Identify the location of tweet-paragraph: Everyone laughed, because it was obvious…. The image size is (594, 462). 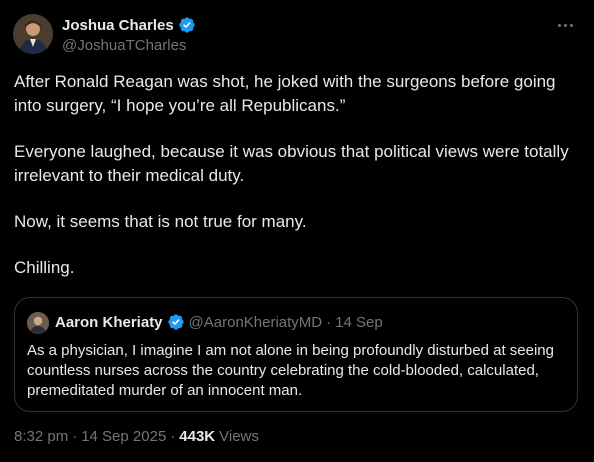
(291, 163).